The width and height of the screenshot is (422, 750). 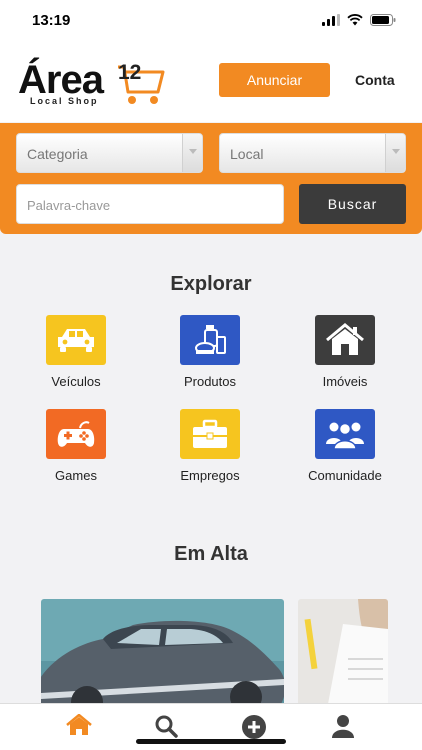 What do you see at coordinates (345, 434) in the screenshot?
I see `community-icon` at bounding box center [345, 434].